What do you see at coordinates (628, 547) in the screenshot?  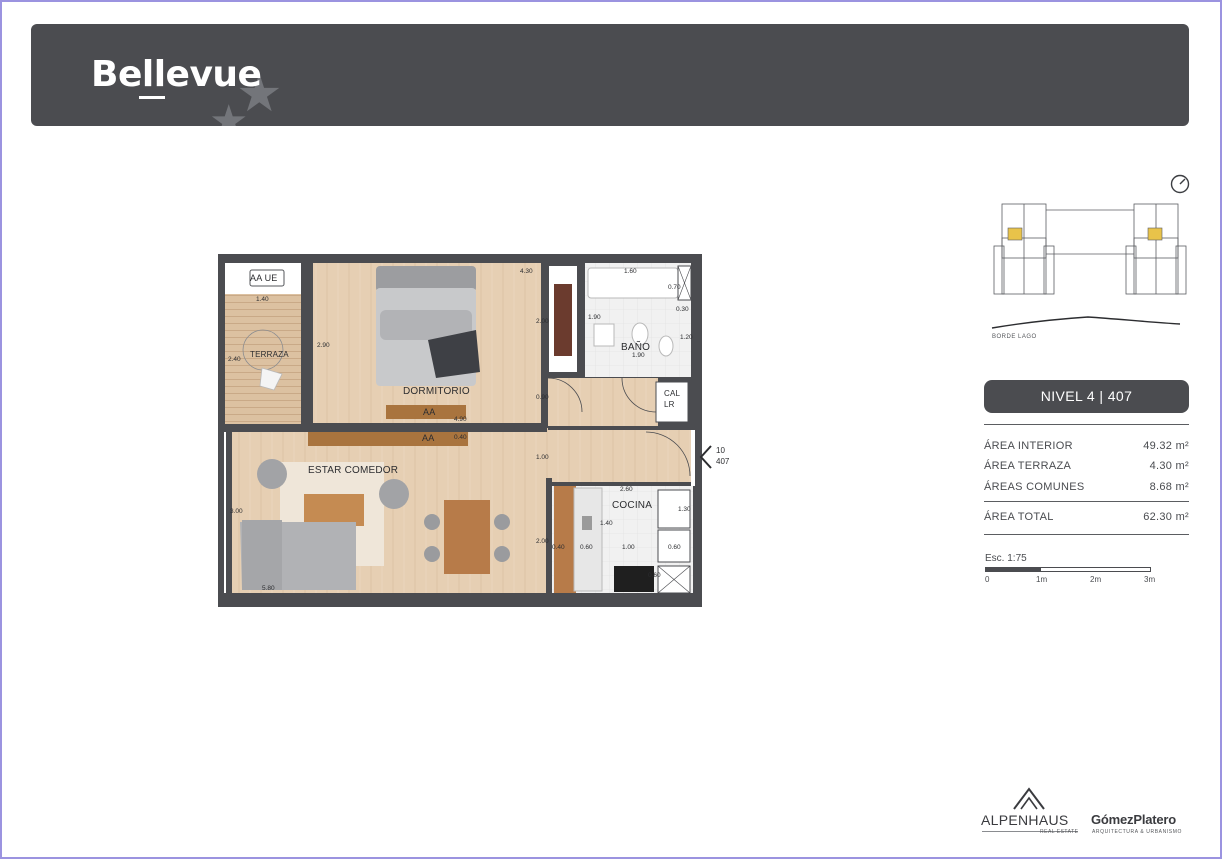 I see `dim-kitchen-f: 1.00` at bounding box center [628, 547].